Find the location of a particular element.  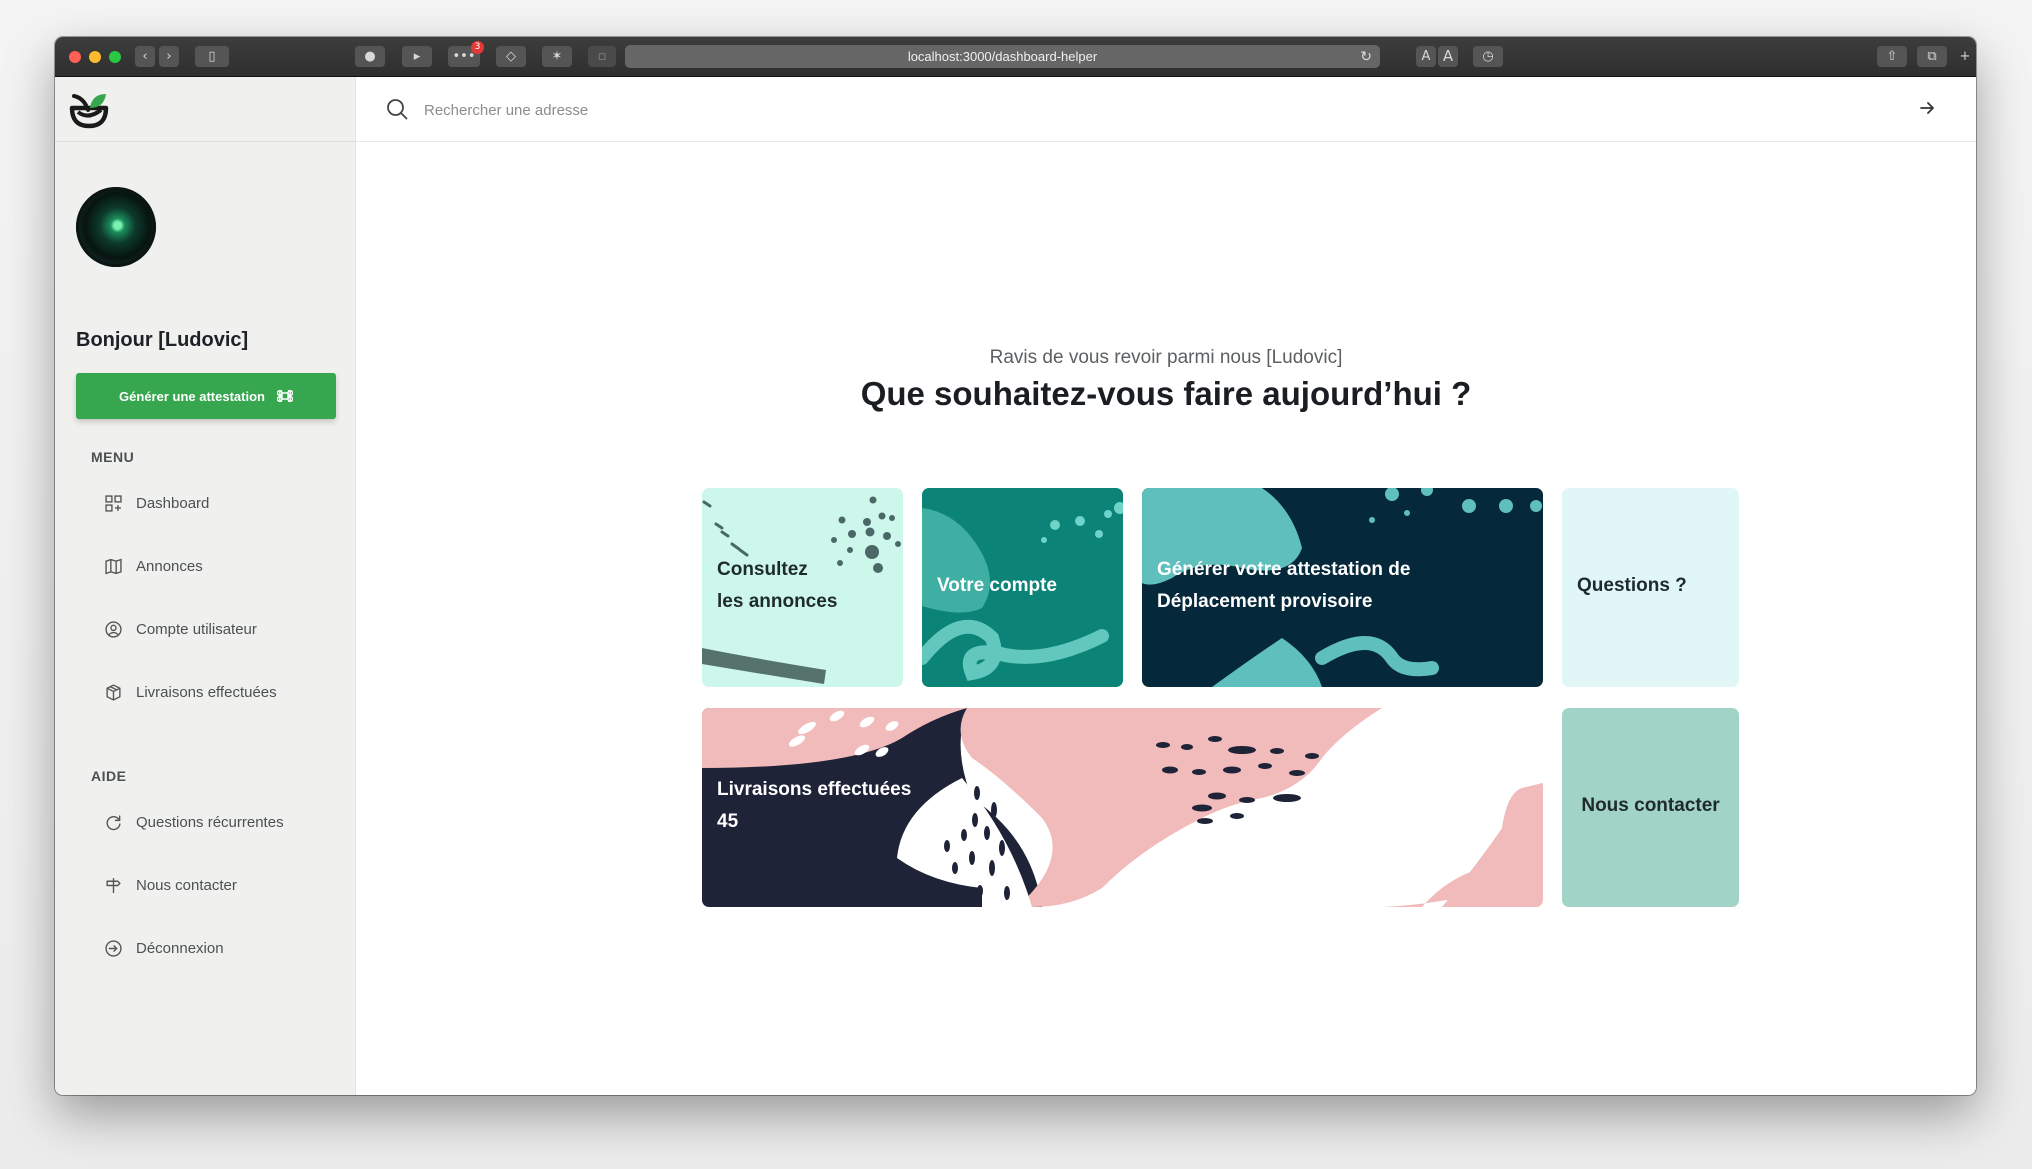

notification-badge: 3 is located at coordinates (477, 47).